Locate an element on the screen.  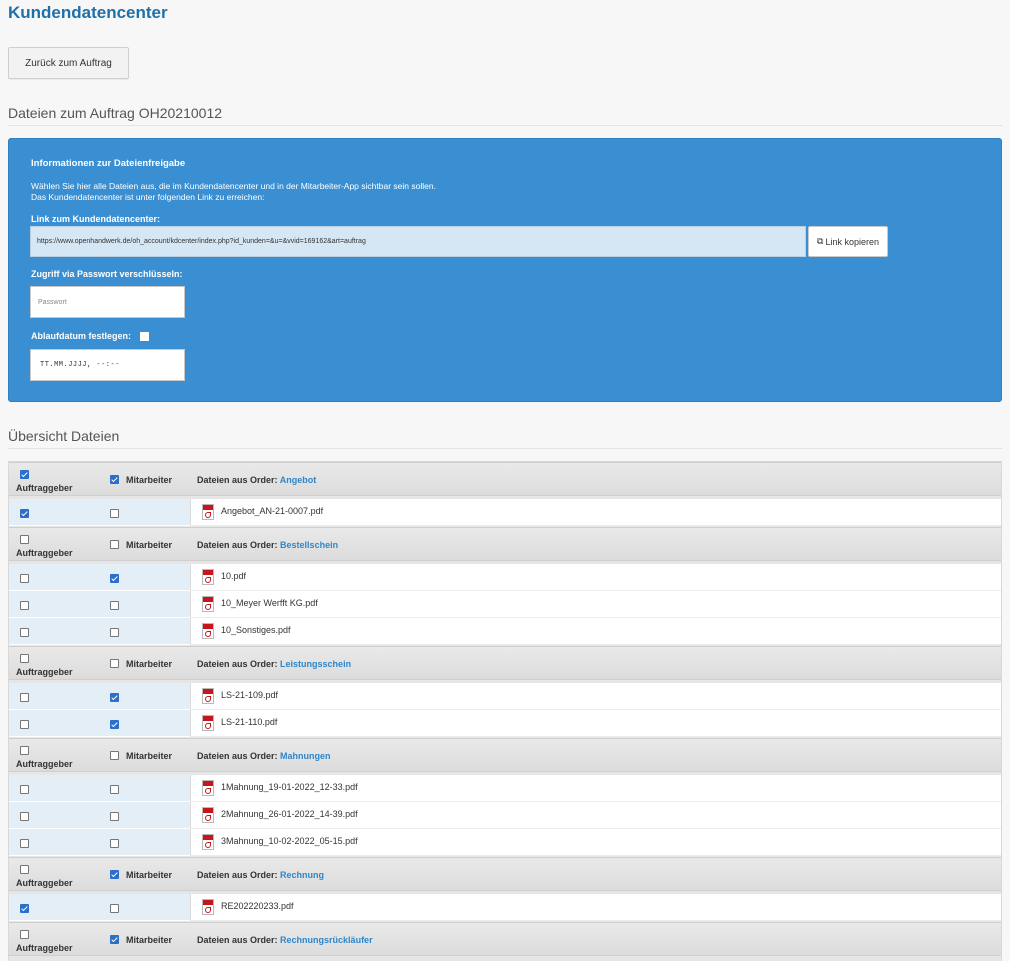
password-input: Passwort is located at coordinates (107, 302).